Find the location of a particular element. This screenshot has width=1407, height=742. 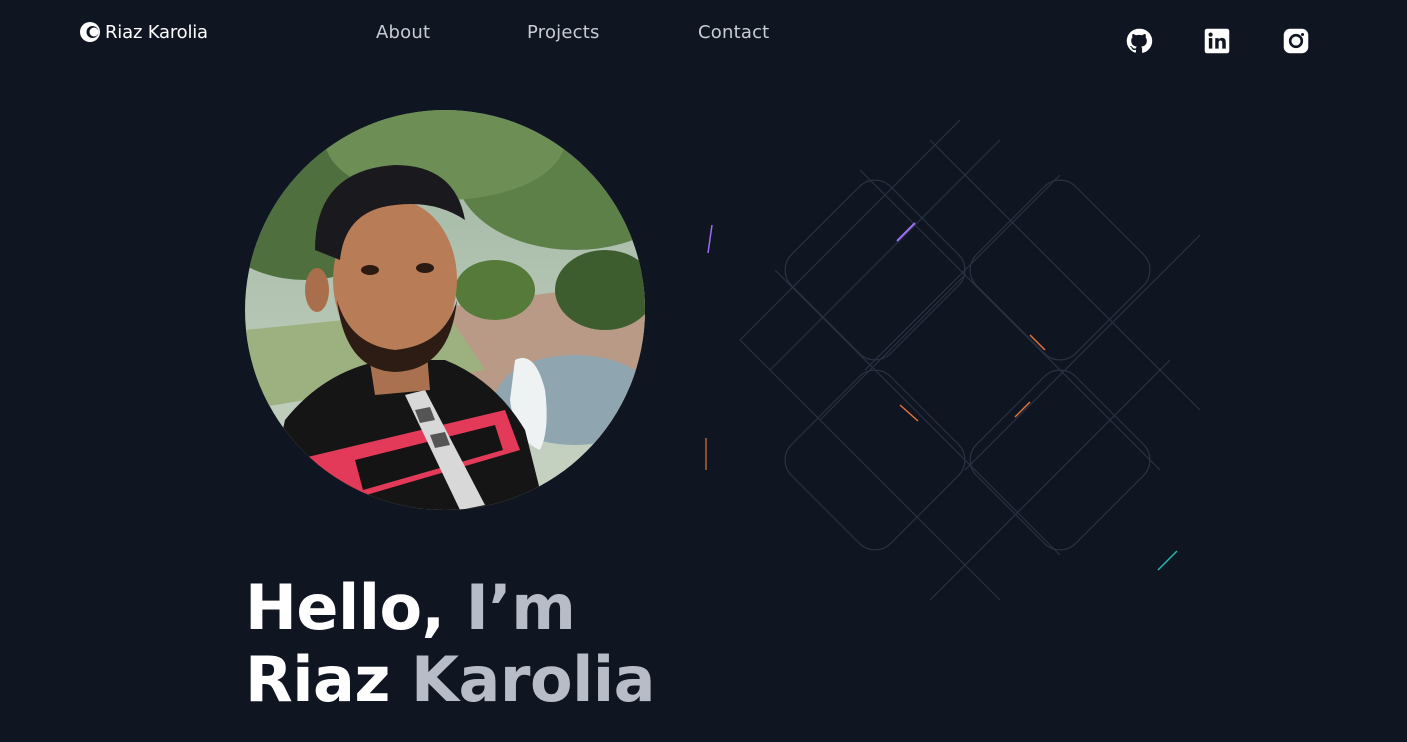

nav-contact: Contact is located at coordinates (733, 32).